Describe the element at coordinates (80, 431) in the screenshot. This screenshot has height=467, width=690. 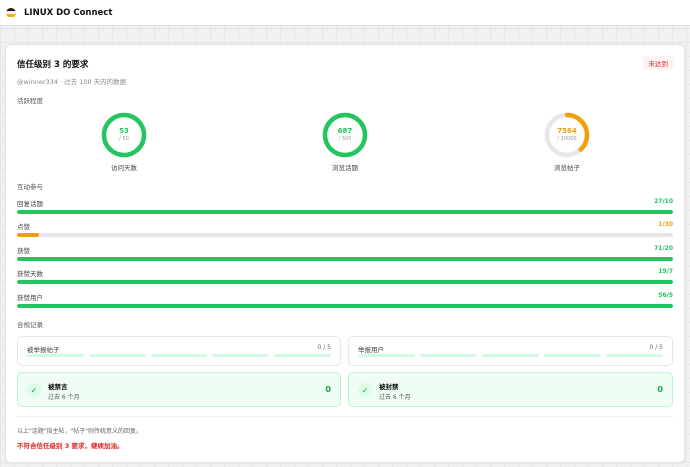
I see `footnote: 以上"话题"指主帖，"帖子"则传统意义的回复。` at that location.